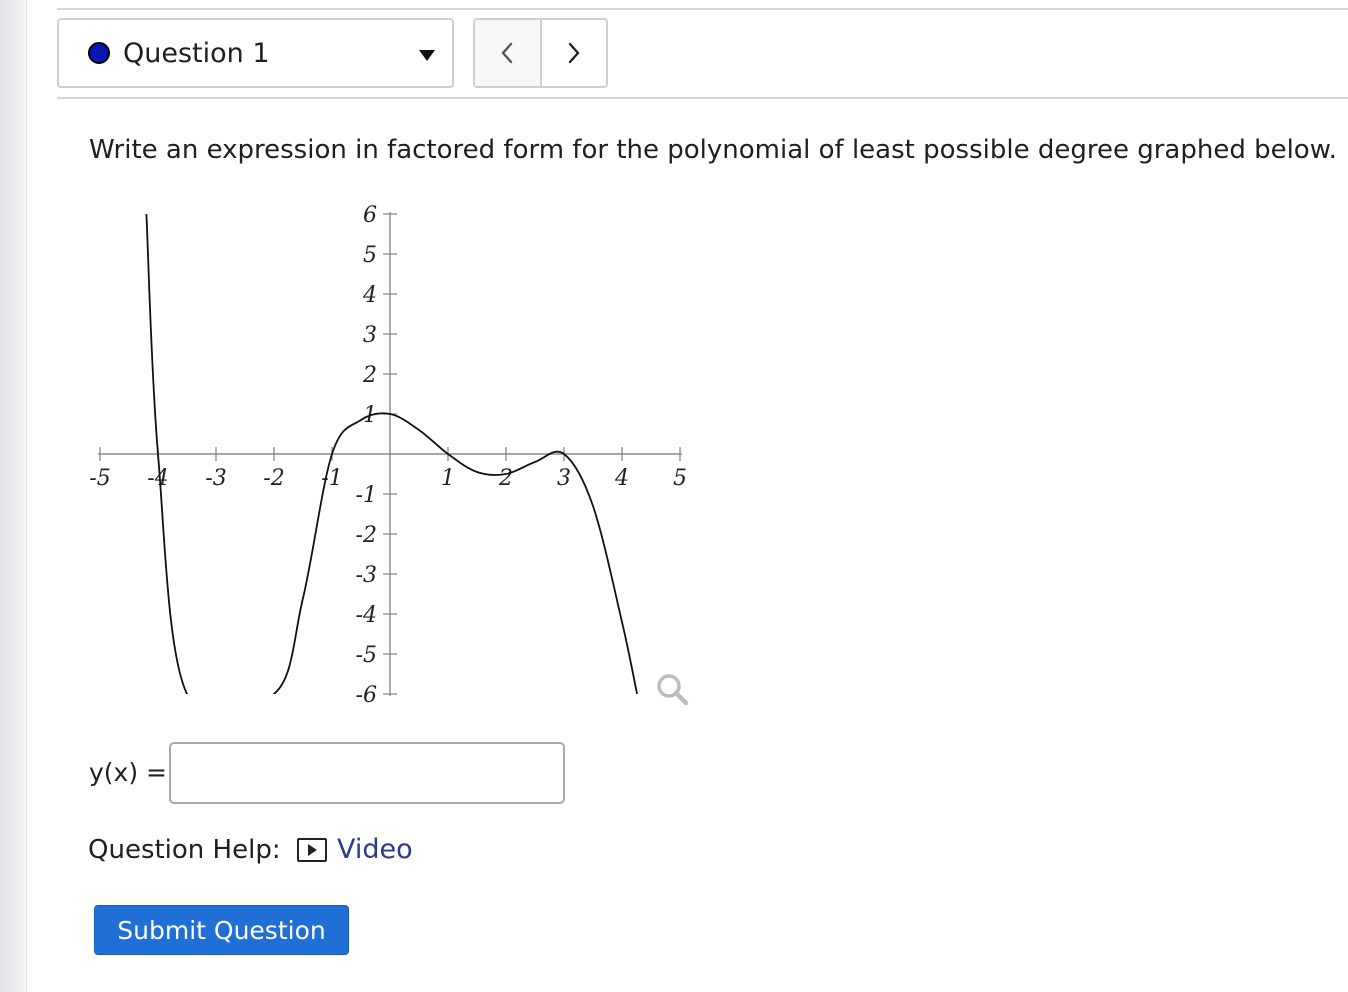 The height and width of the screenshot is (992, 1348). Describe the element at coordinates (366, 615) in the screenshot. I see `y-tick-label: -4` at that location.